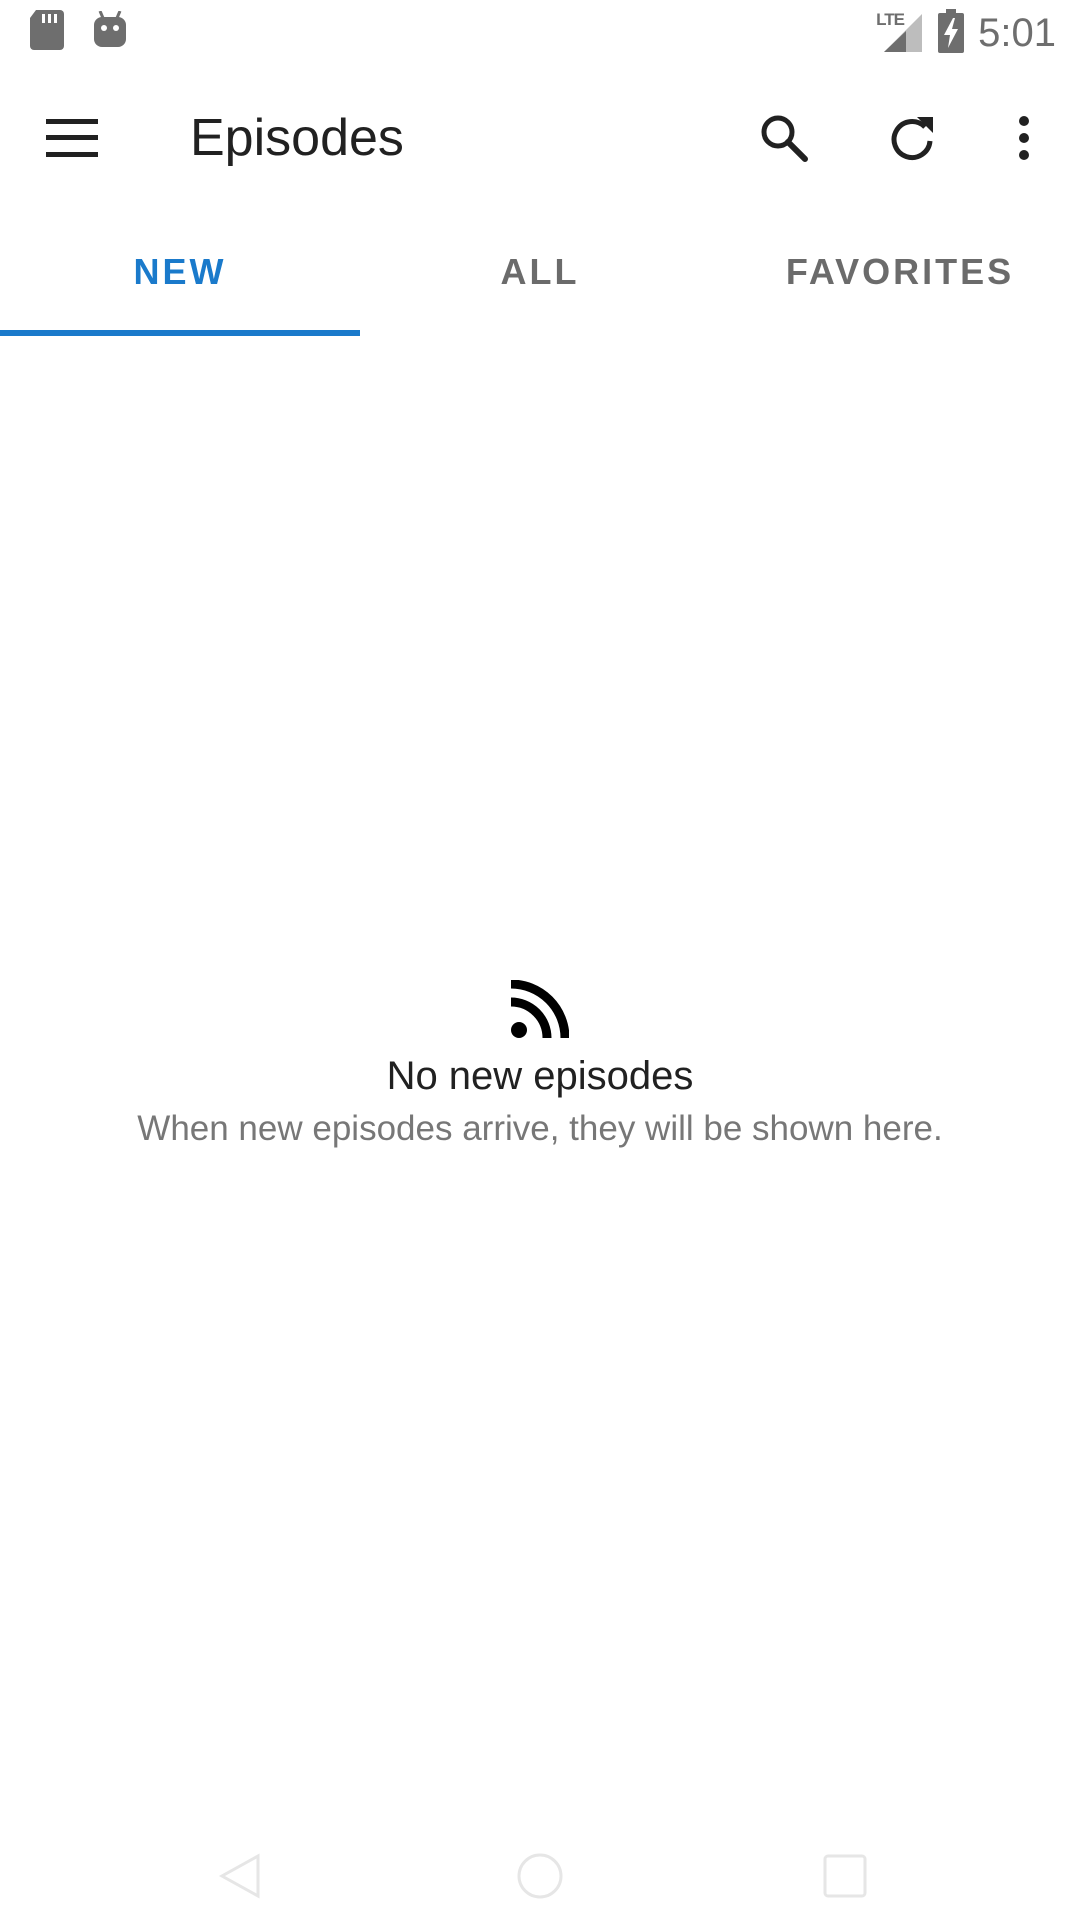 The width and height of the screenshot is (1080, 1920). I want to click on tab-label: NEW, so click(180, 271).